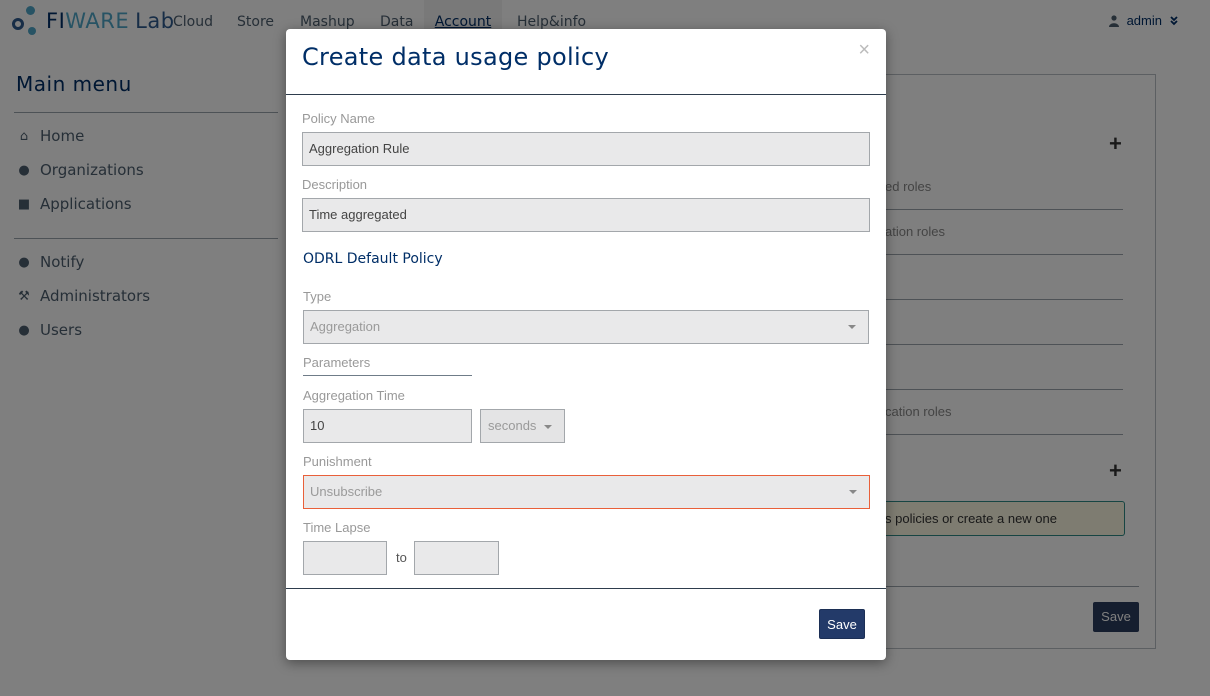 This screenshot has height=696, width=1210. Describe the element at coordinates (512, 425) in the screenshot. I see `aggregation-unit-value: seconds` at that location.